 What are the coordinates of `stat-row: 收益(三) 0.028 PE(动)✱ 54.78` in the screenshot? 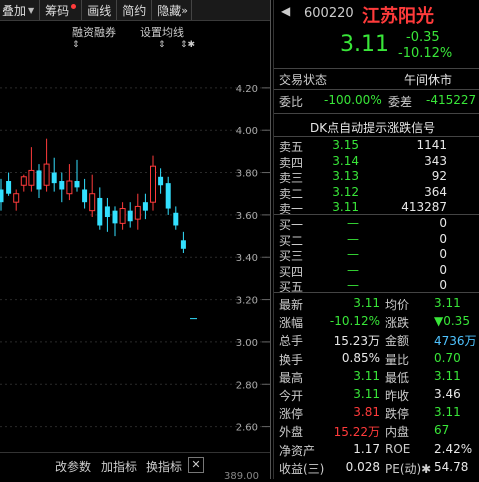 It's located at (376, 469).